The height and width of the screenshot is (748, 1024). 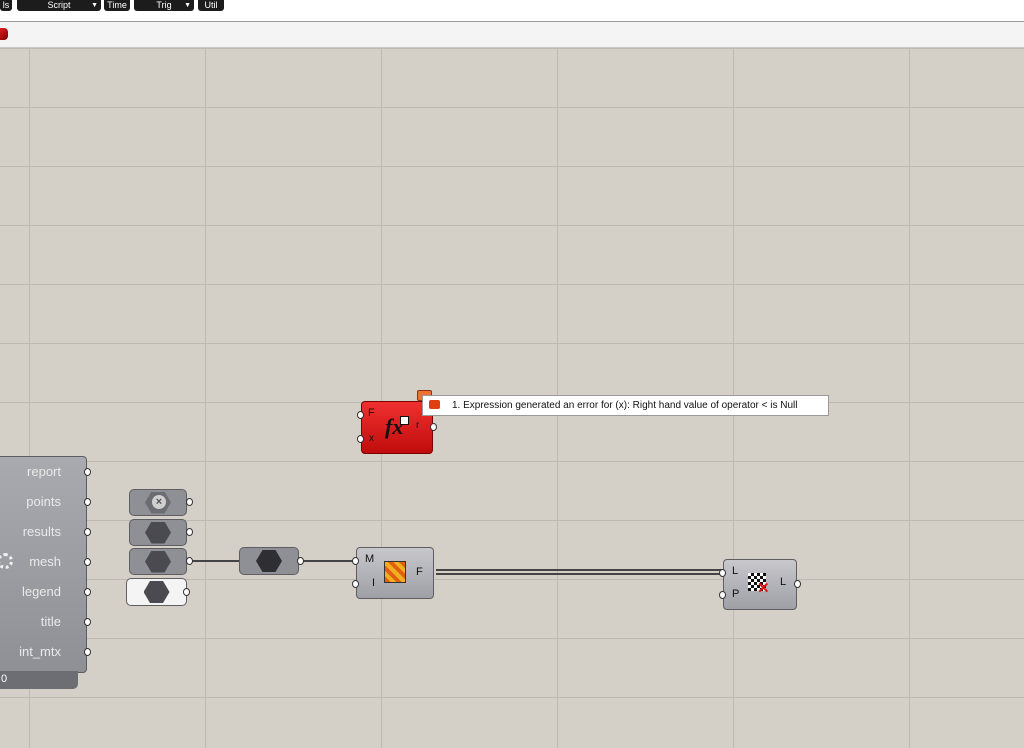 I want to click on output-f-label: F, so click(x=419, y=572).